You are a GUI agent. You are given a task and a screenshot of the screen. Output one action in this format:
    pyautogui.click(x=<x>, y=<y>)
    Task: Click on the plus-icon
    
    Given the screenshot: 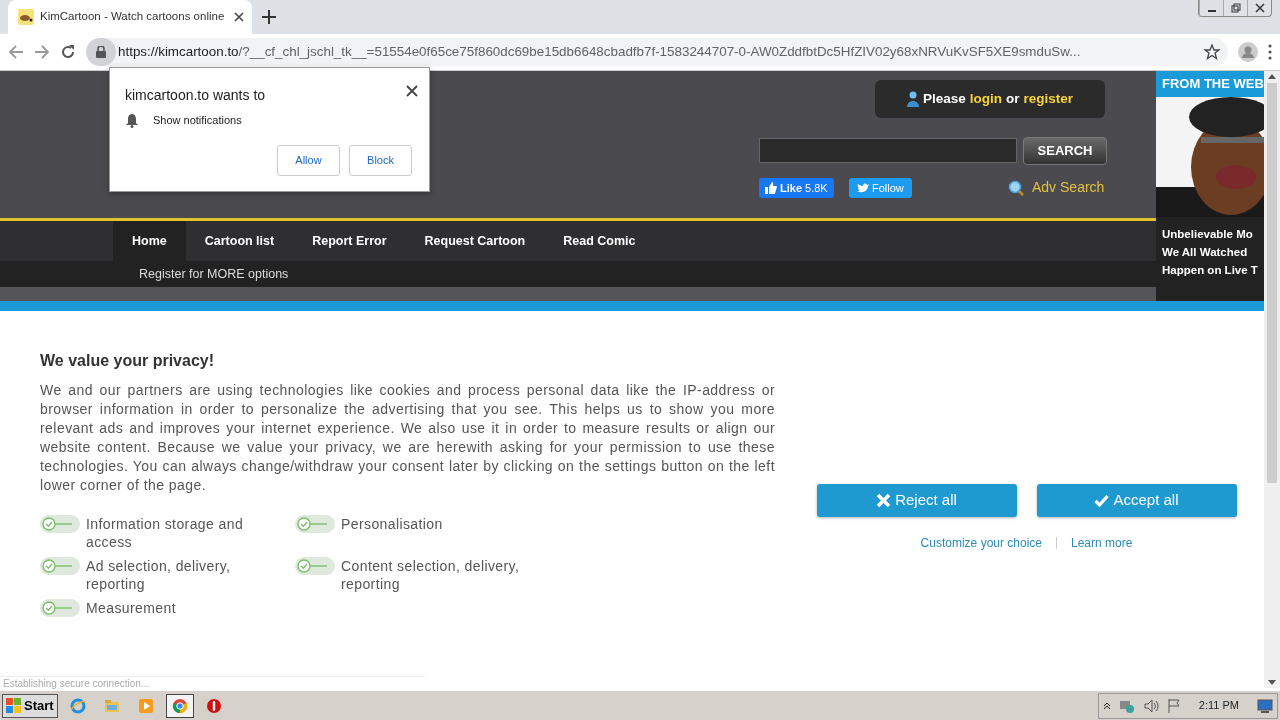 What is the action you would take?
    pyautogui.click(x=269, y=16)
    